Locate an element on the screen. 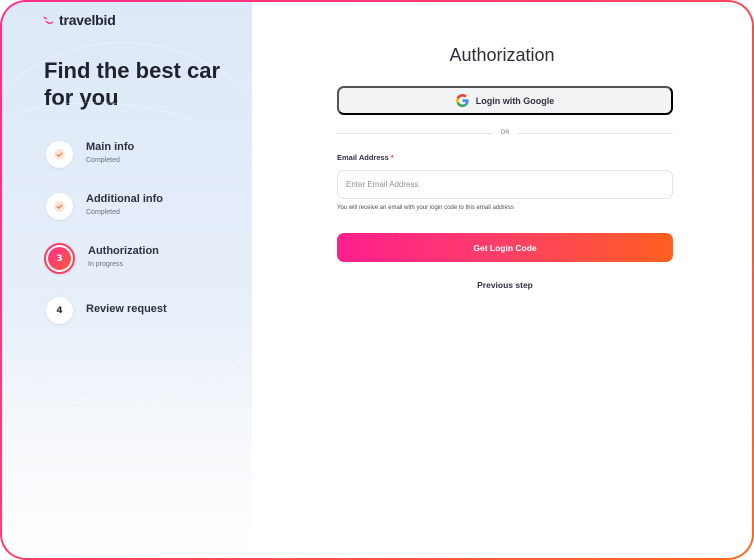 The width and height of the screenshot is (754, 560). step-label: Review request is located at coordinates (126, 309).